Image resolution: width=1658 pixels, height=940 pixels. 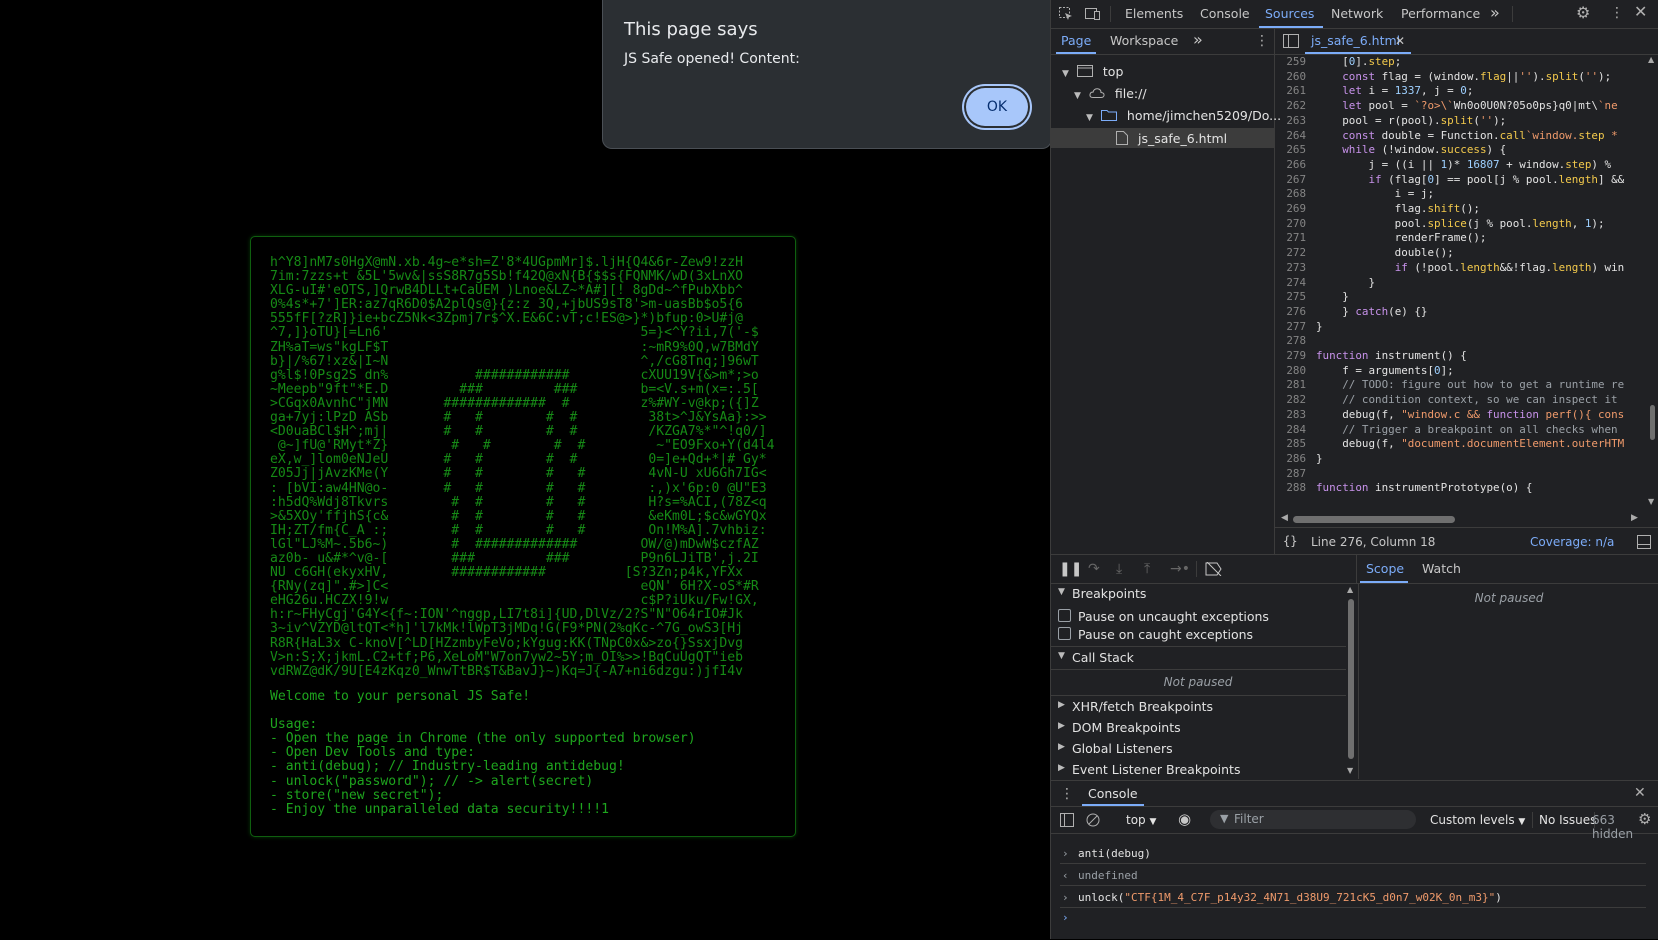 I want to click on code-line: 273 if (!pool.length&&!flag.length) win, so click(x=1449, y=269).